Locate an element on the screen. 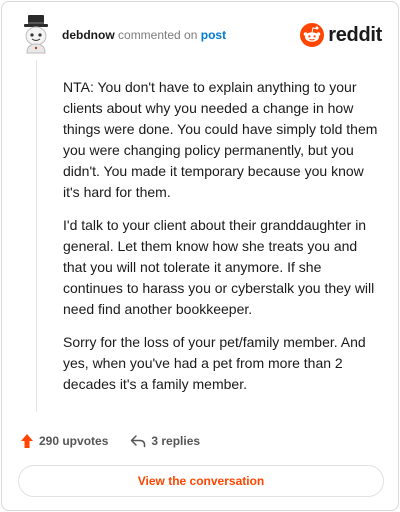 Image resolution: width=400 pixels, height=512 pixels. thread-line is located at coordinates (36, 236).